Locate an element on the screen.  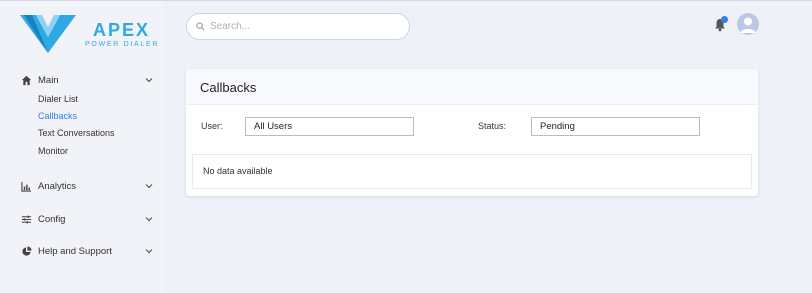
sidebar-group-main: Main is located at coordinates (90, 80).